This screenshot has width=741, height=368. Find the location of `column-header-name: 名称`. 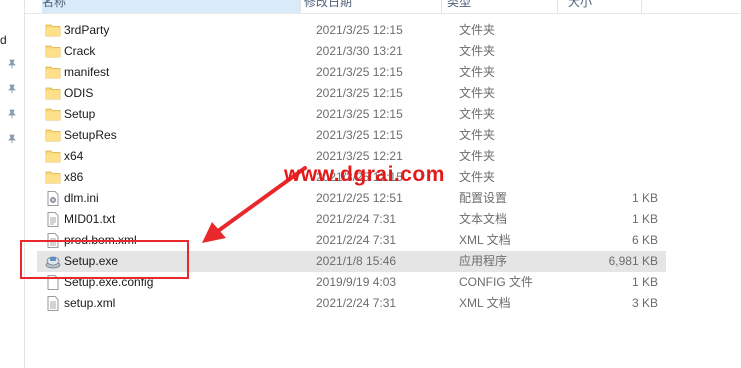

column-header-name: 名称 is located at coordinates (171, 6).